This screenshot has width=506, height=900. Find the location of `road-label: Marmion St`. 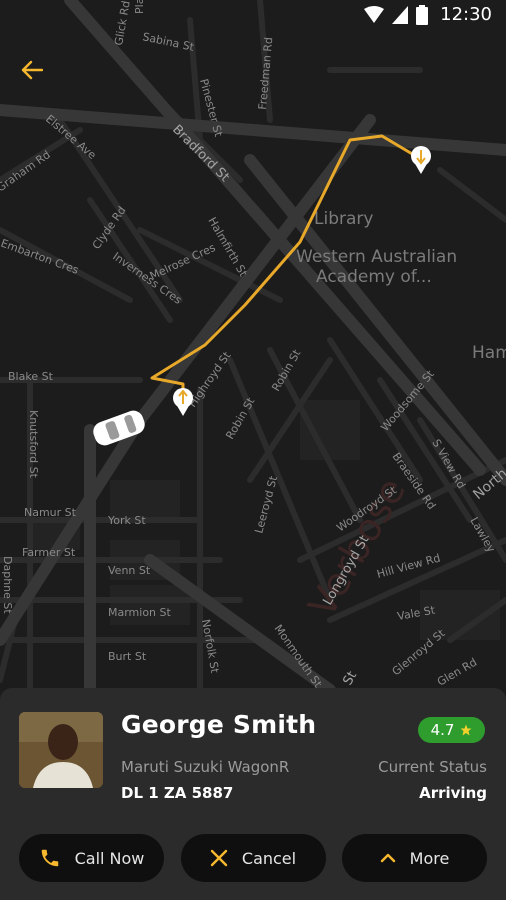

road-label: Marmion St is located at coordinates (140, 612).